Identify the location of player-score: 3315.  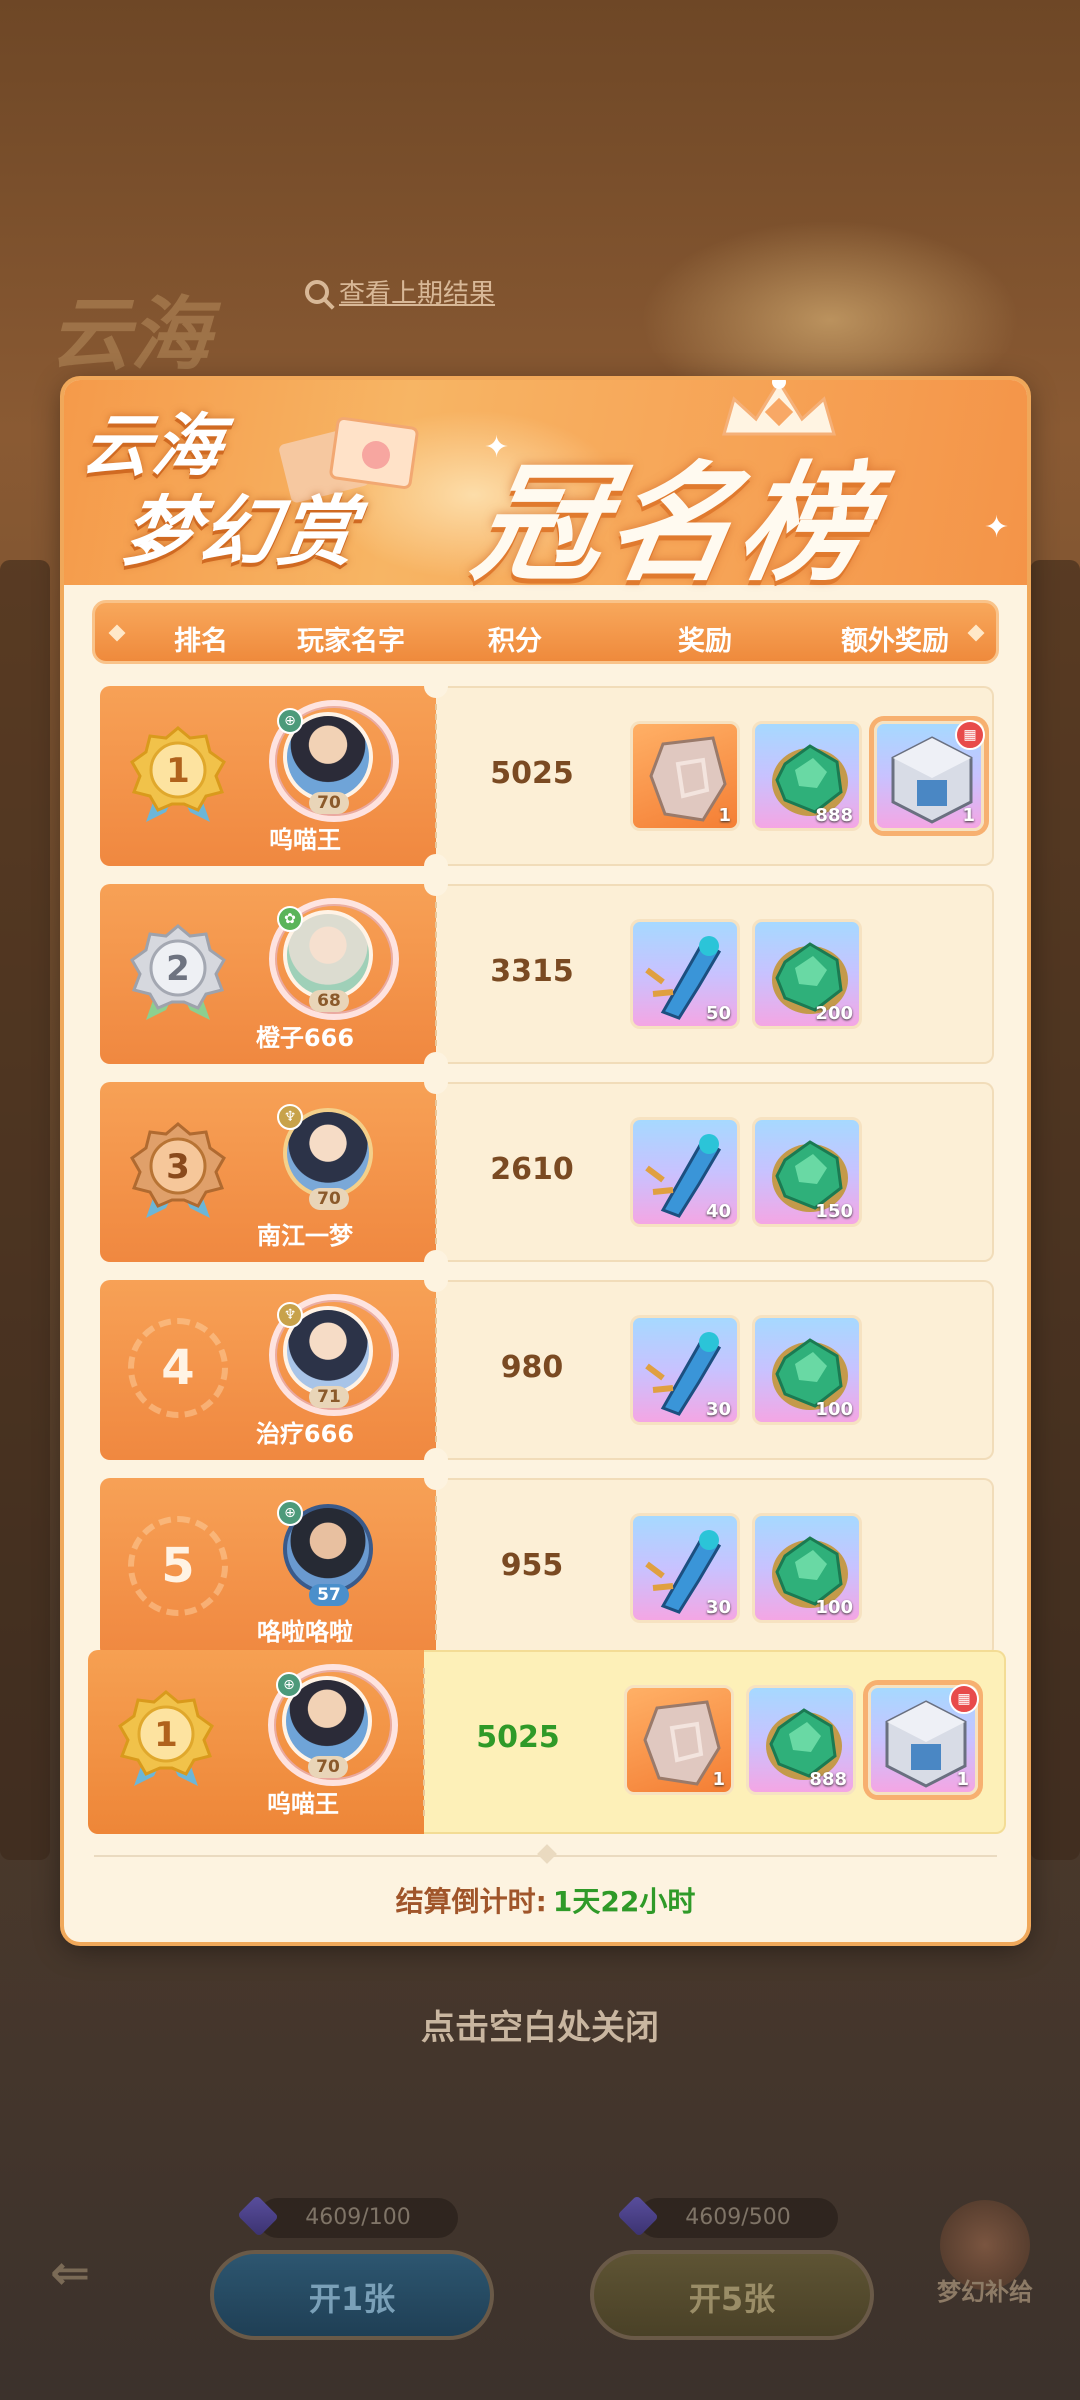
(532, 971).